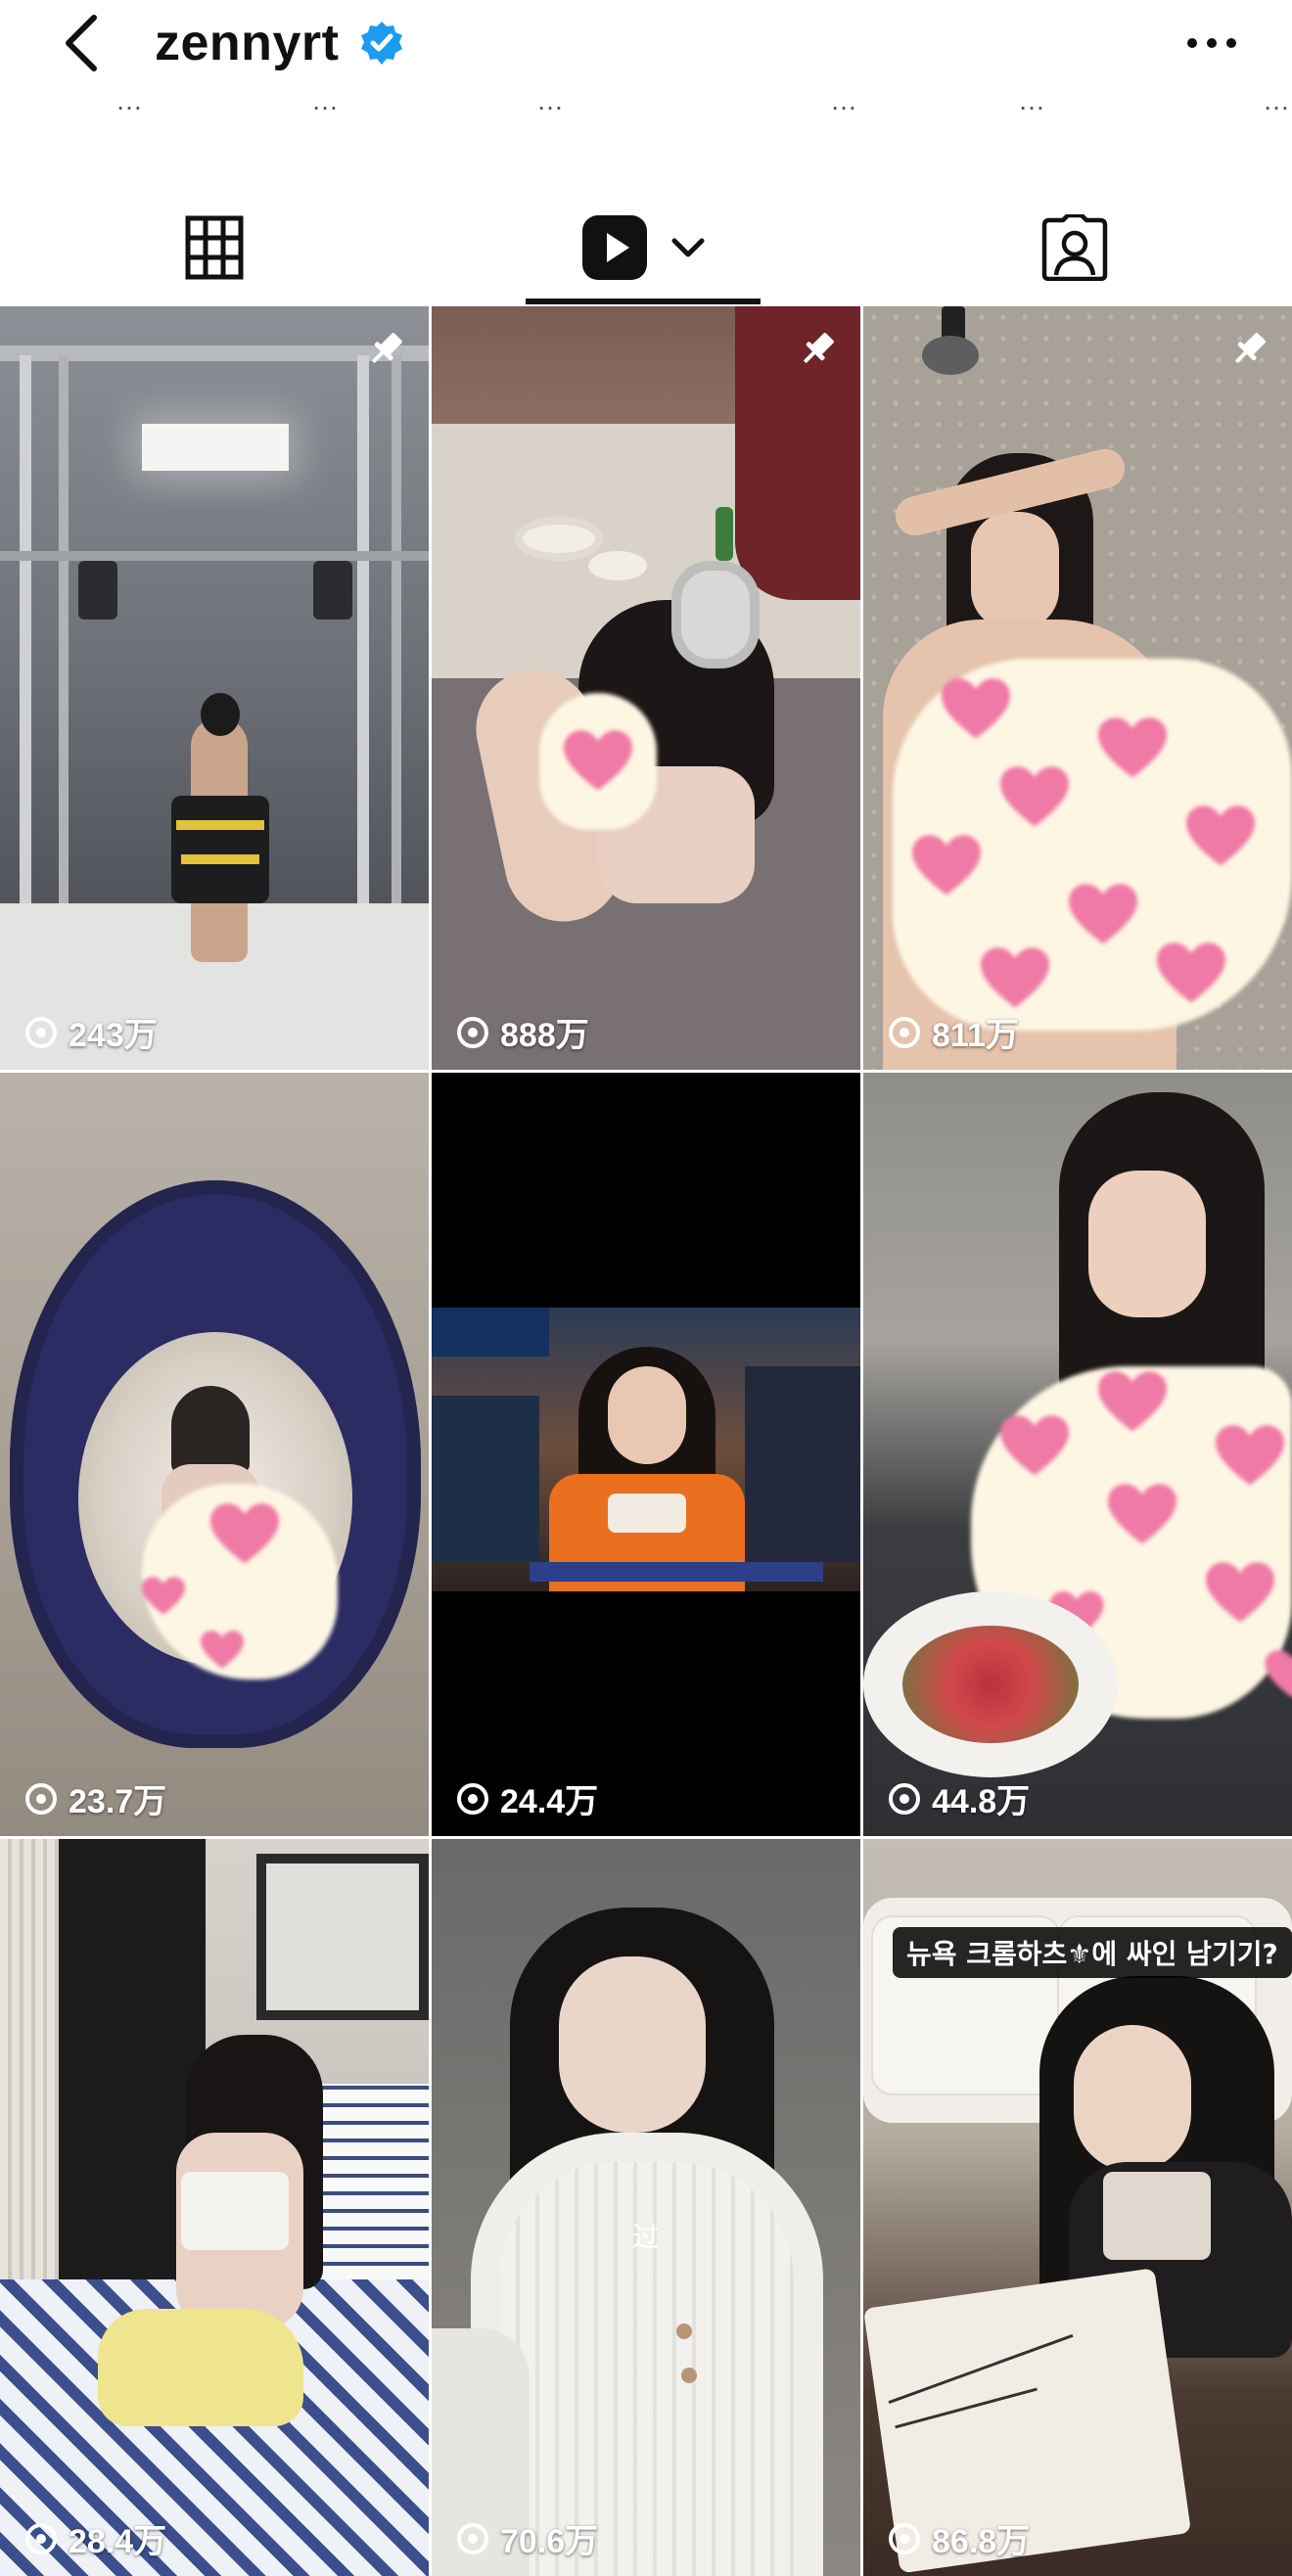  Describe the element at coordinates (214, 688) in the screenshot. I see `reel-thumbnail: 243万` at that location.